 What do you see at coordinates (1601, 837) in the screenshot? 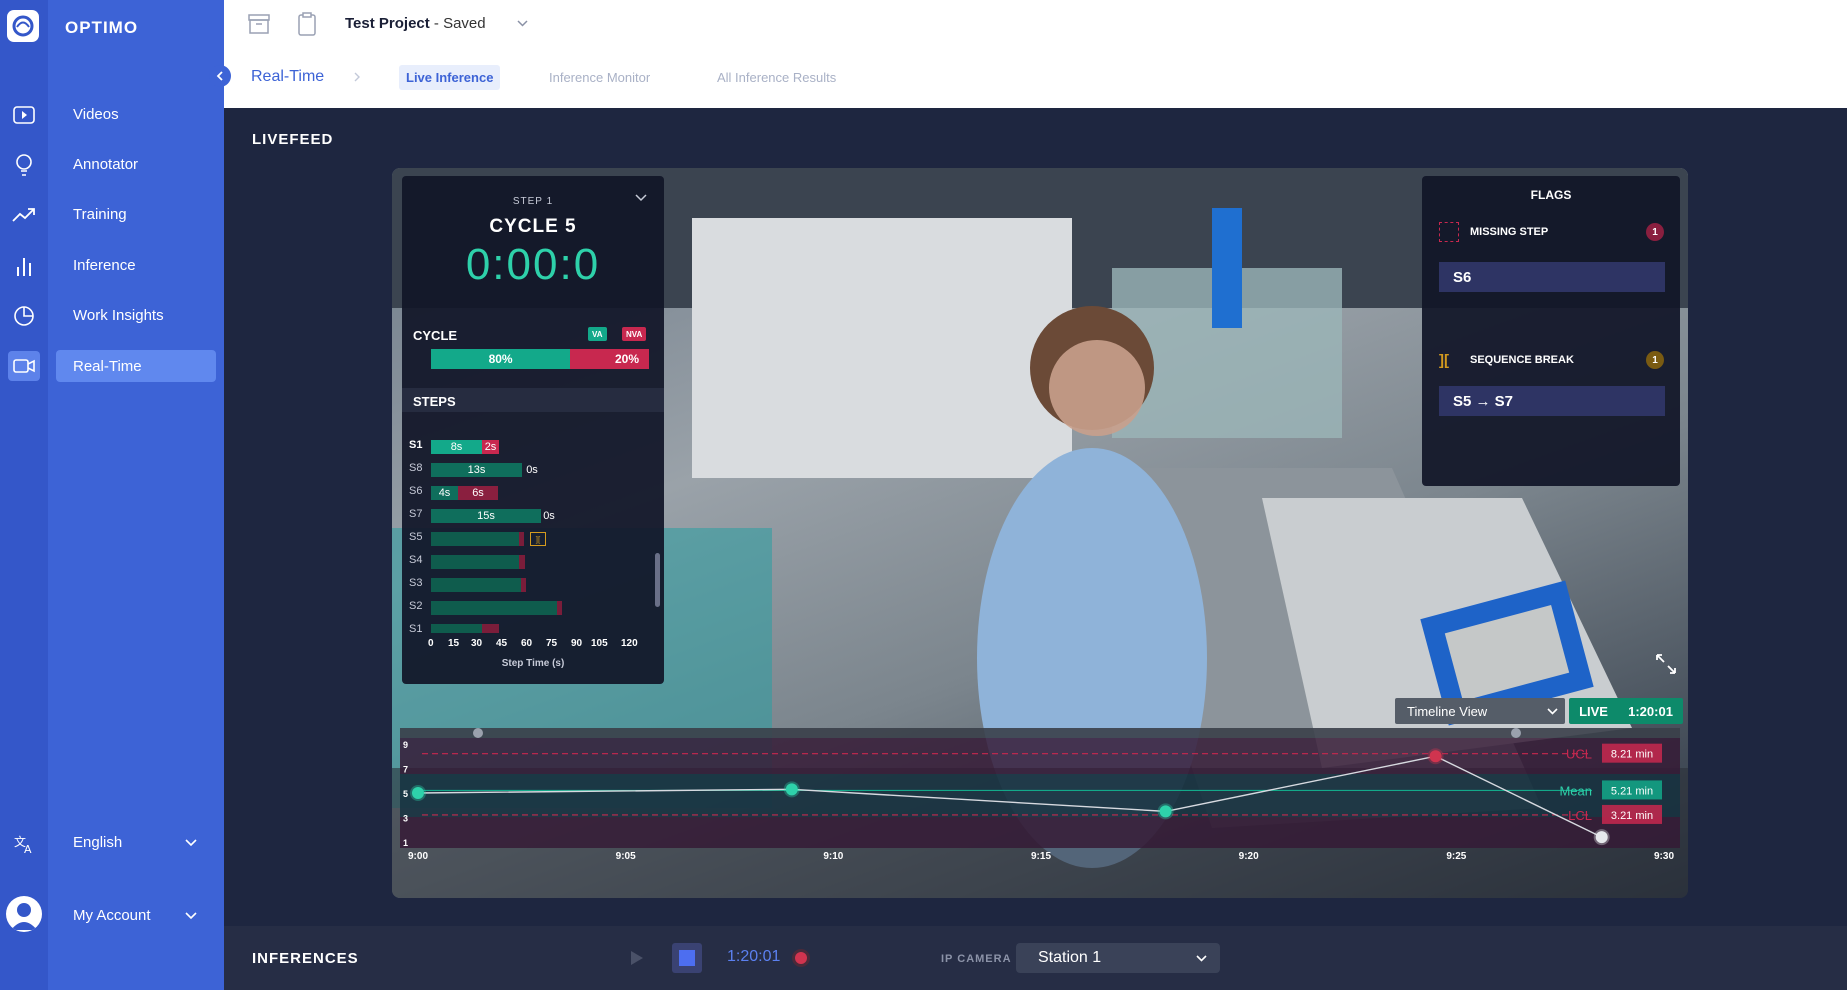
I see `data-point` at bounding box center [1601, 837].